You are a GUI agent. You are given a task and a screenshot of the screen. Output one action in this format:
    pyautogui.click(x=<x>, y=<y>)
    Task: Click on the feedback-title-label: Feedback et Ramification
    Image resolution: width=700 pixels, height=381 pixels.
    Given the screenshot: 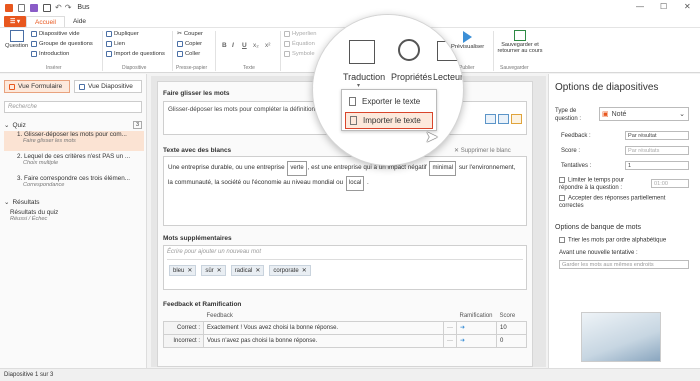 What is the action you would take?
    pyautogui.click(x=202, y=304)
    